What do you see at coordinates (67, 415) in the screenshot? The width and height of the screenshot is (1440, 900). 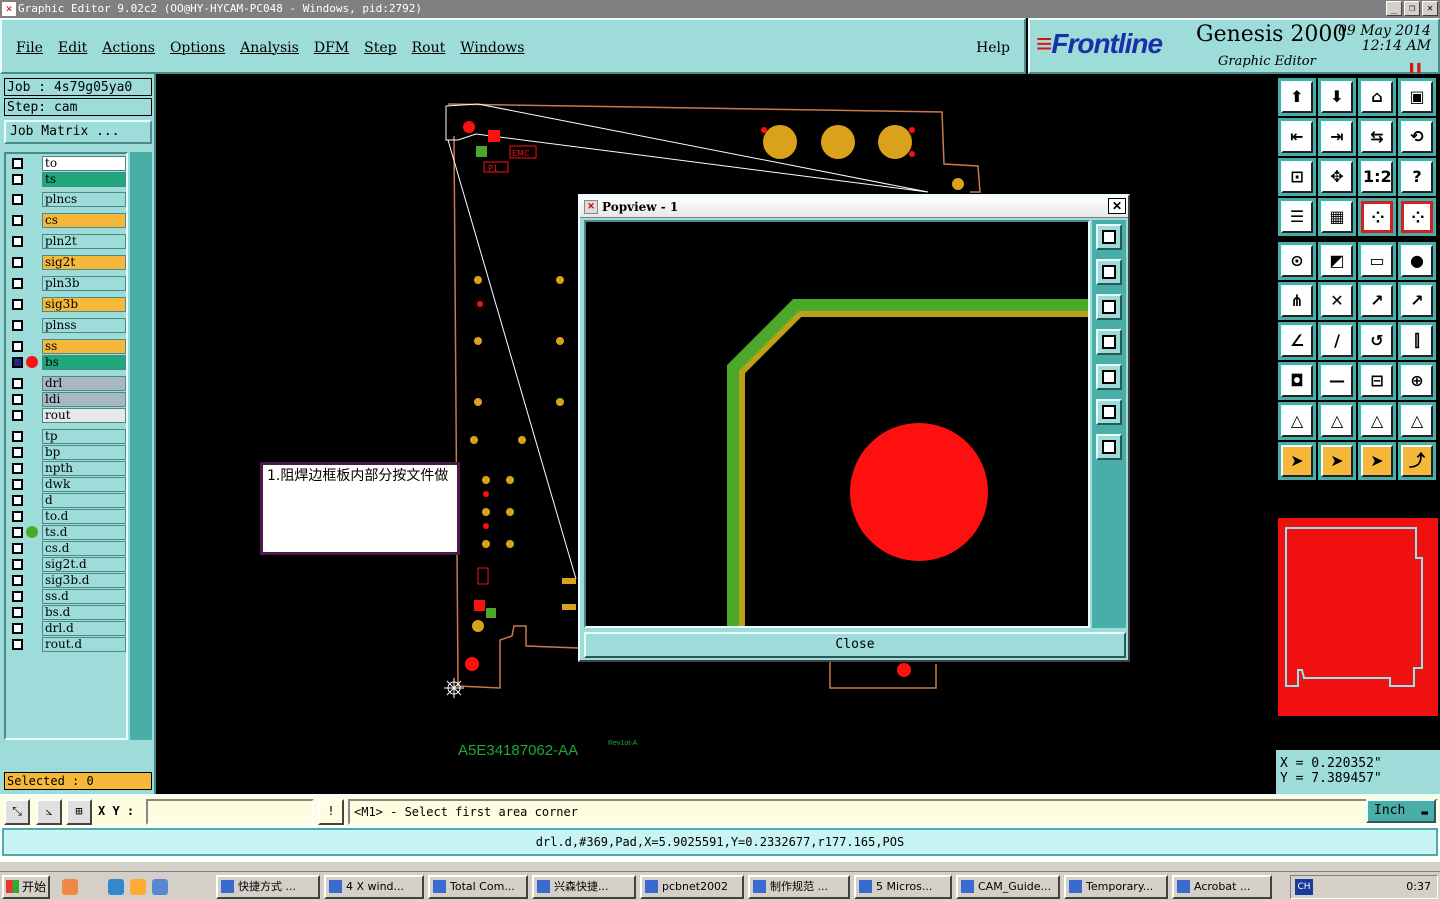 I see `layer-row: rout` at bounding box center [67, 415].